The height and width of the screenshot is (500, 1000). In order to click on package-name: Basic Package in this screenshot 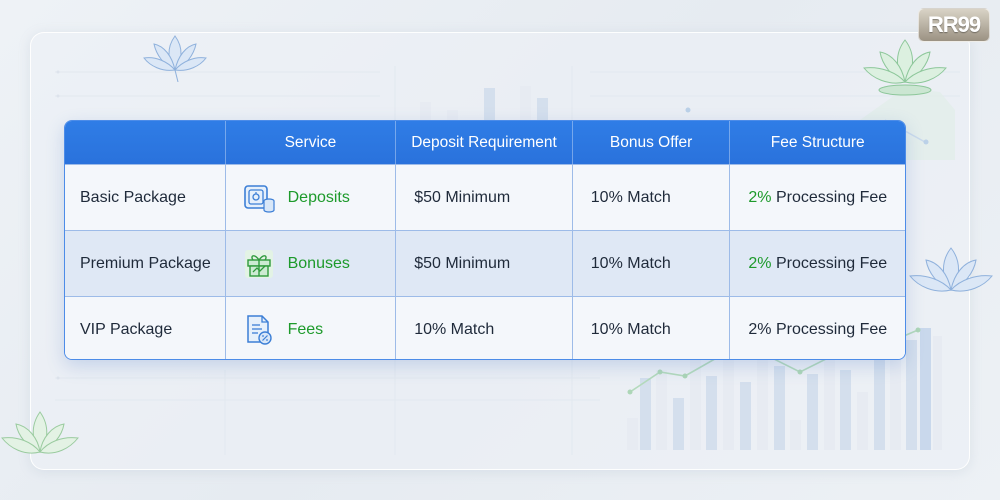, I will do `click(133, 197)`.